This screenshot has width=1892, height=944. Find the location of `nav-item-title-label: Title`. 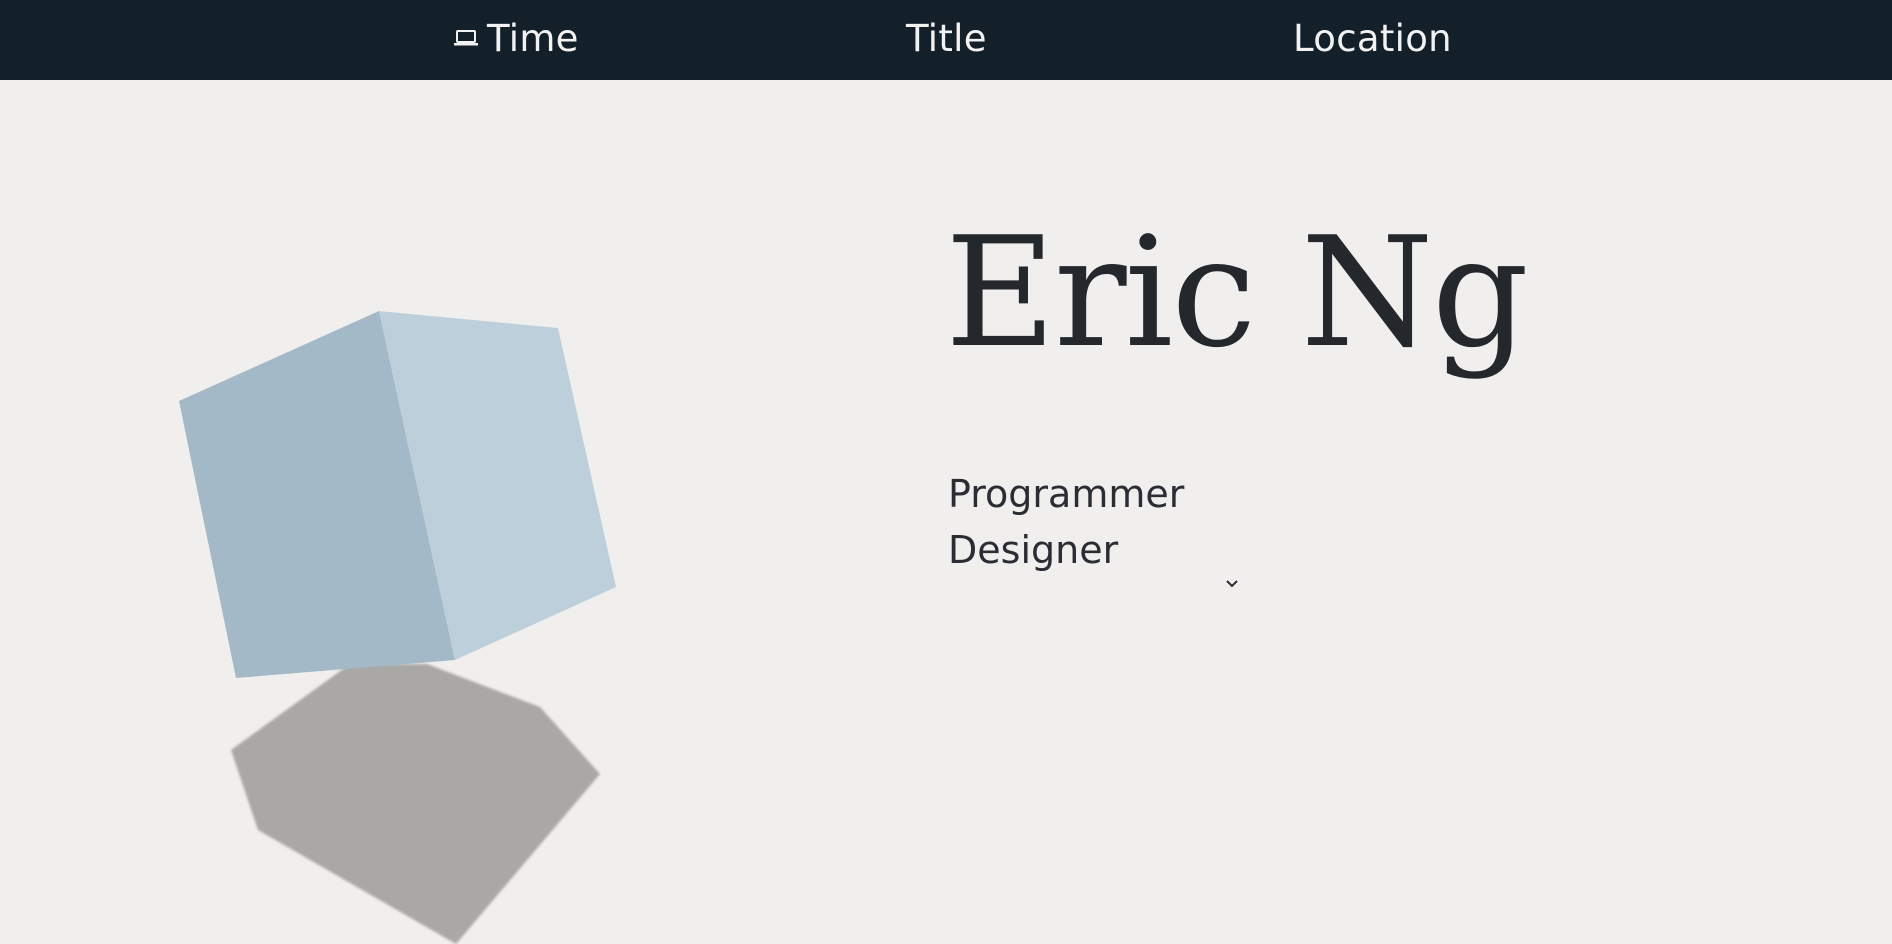

nav-item-title-label: Title is located at coordinates (946, 38).